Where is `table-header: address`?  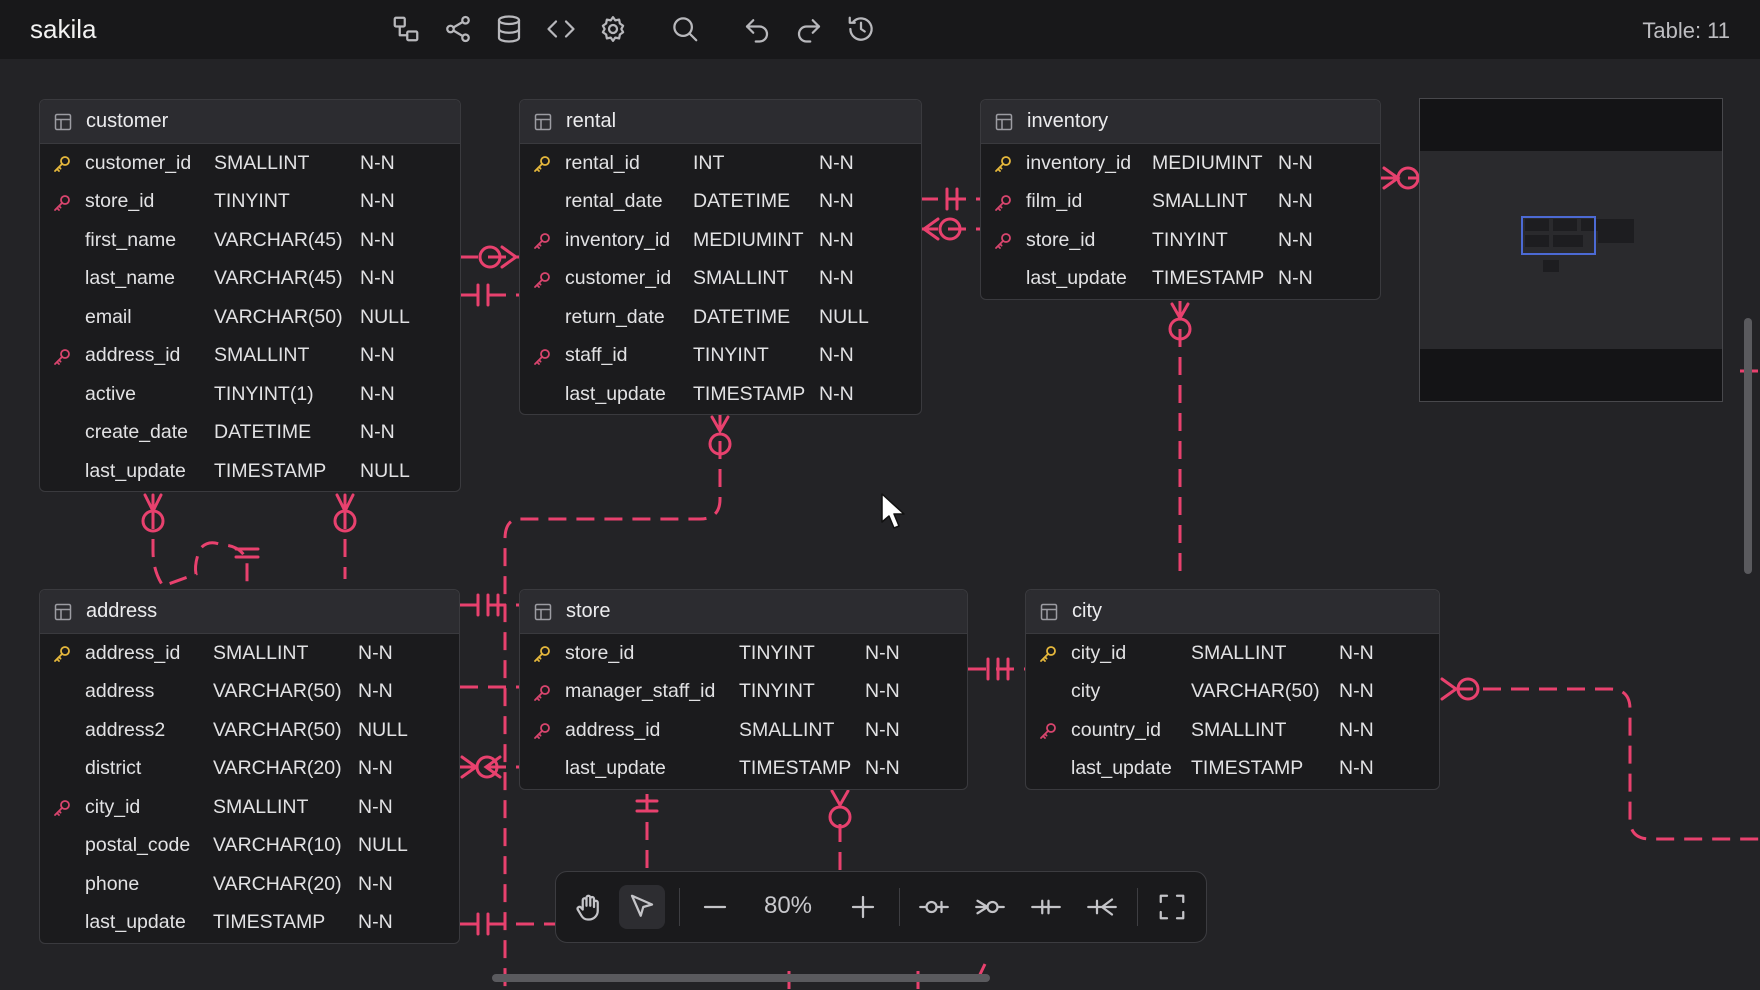 table-header: address is located at coordinates (249, 612).